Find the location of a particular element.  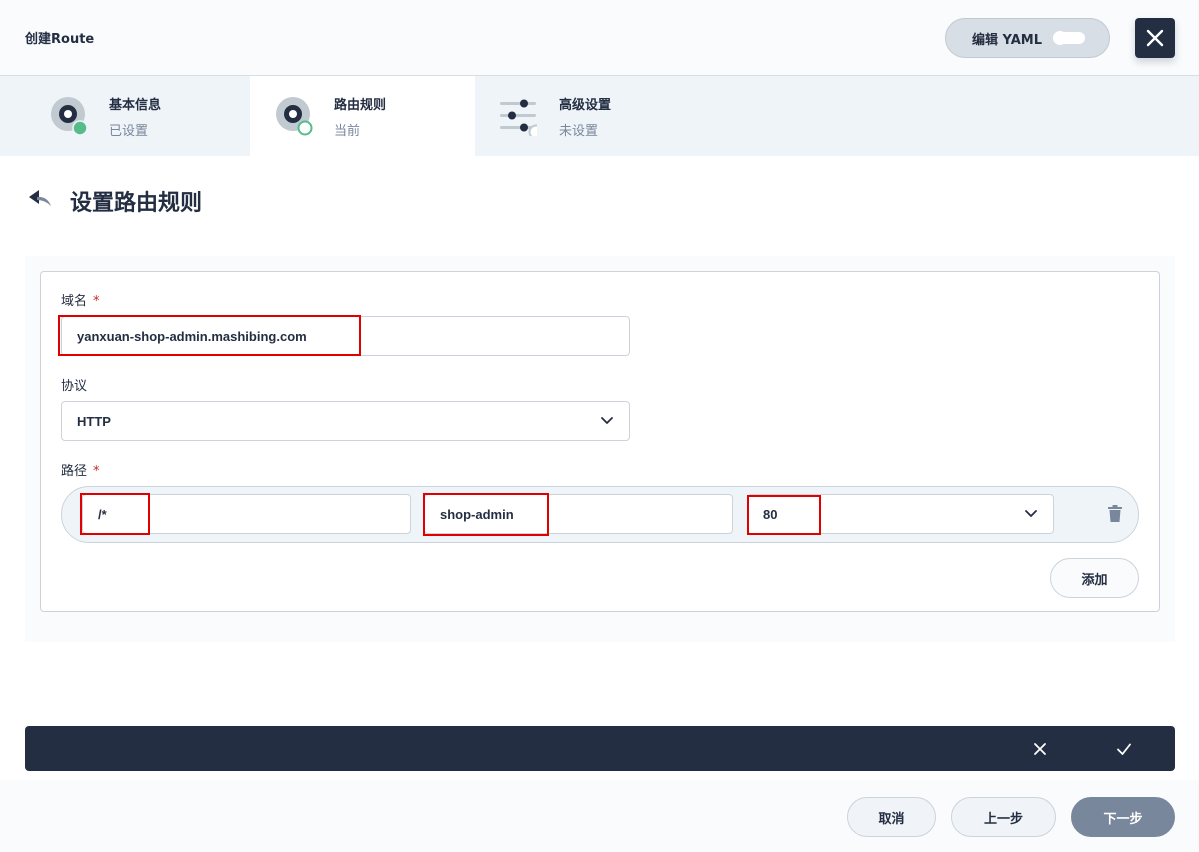

add-path-button: 添加 is located at coordinates (1094, 578).